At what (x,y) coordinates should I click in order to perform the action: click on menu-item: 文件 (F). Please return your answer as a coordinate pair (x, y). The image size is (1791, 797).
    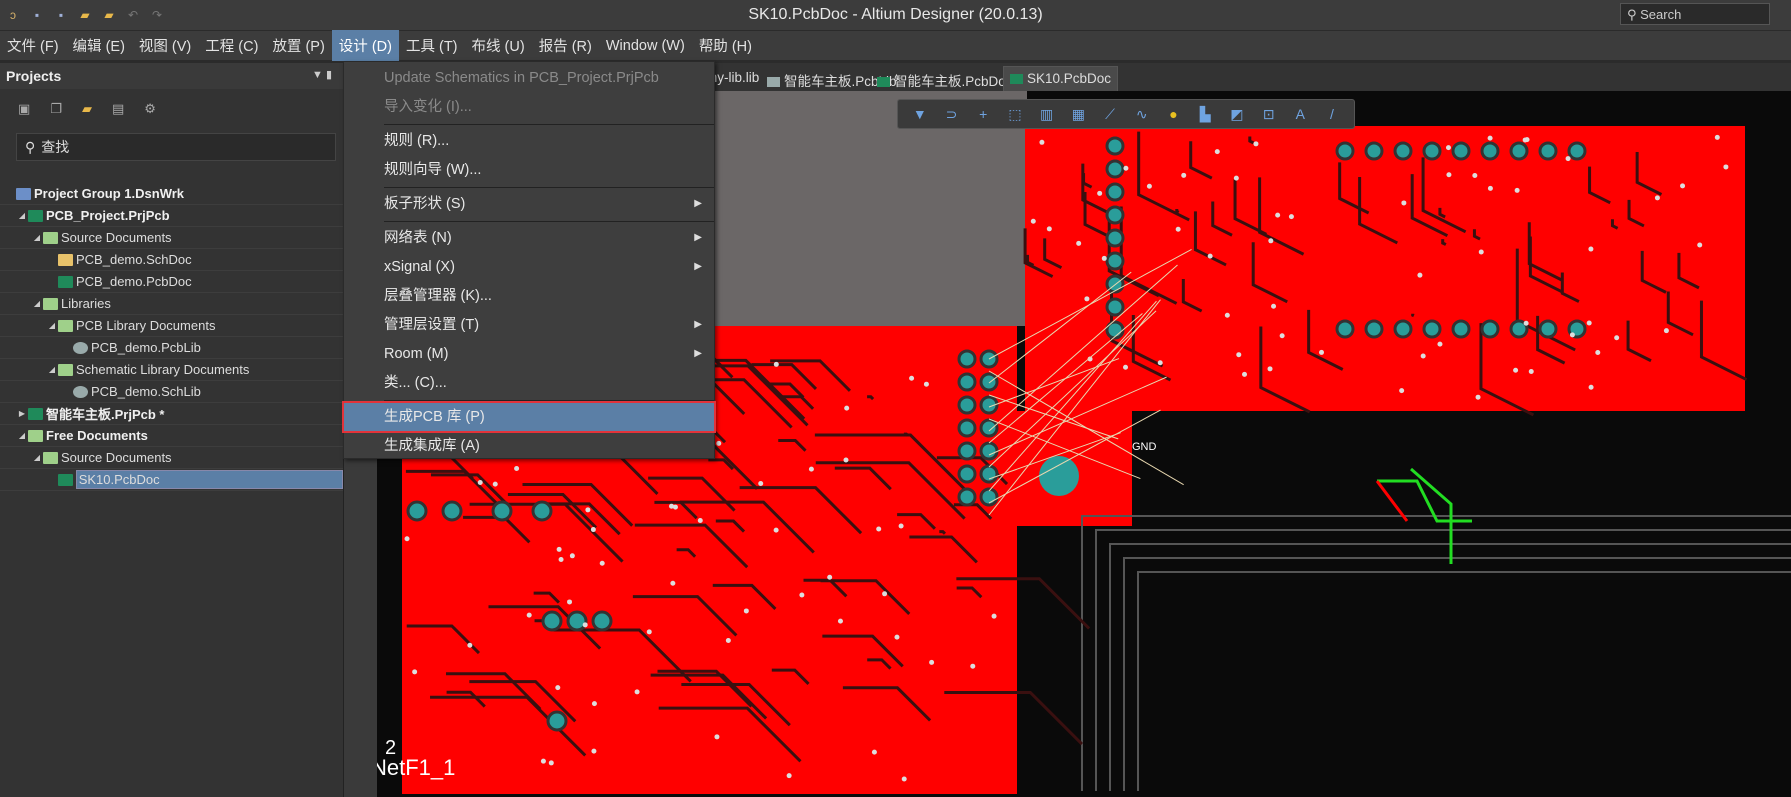
    Looking at the image, I should click on (33, 45).